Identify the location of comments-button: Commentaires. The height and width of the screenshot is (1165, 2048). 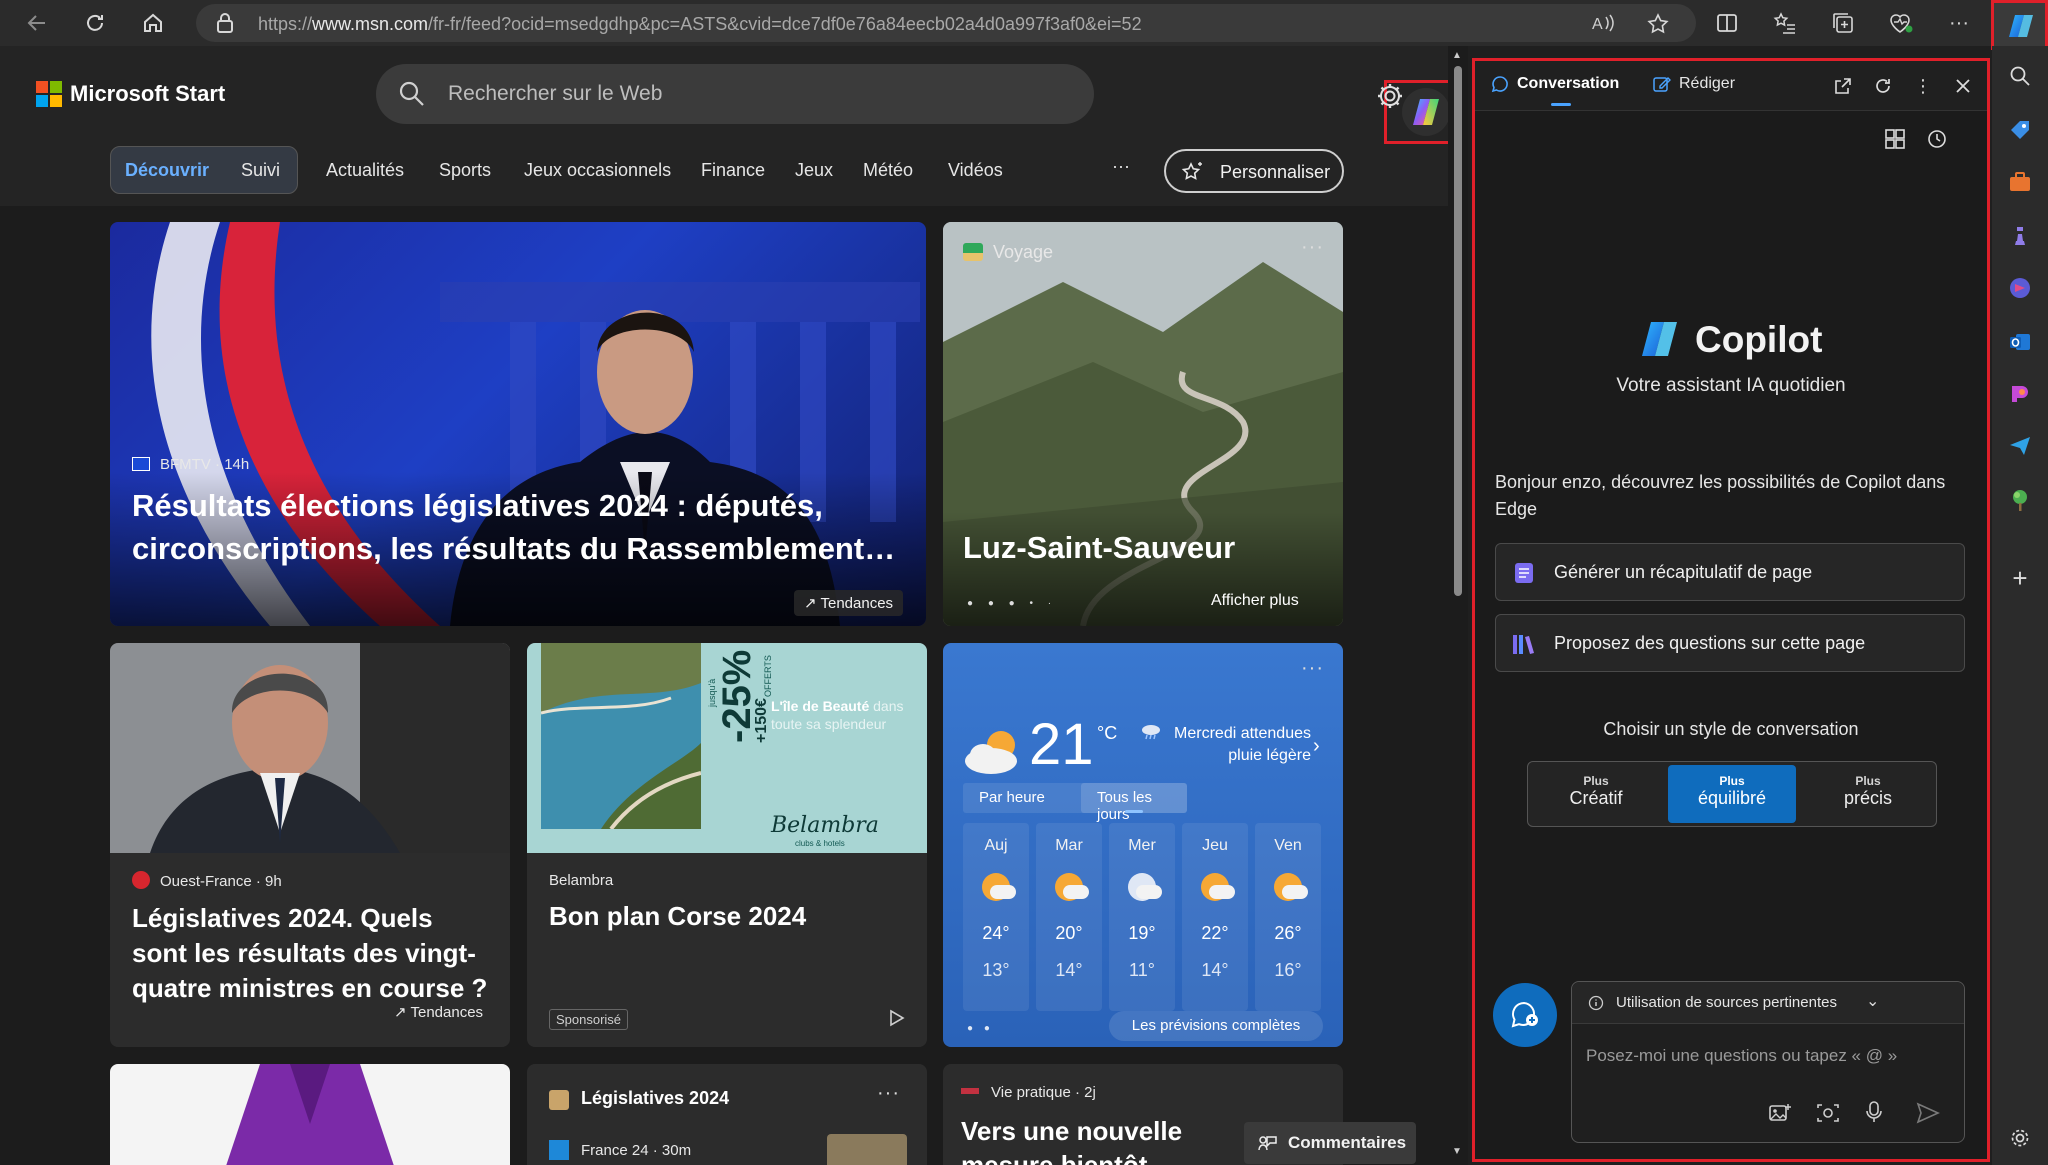
(1330, 1143).